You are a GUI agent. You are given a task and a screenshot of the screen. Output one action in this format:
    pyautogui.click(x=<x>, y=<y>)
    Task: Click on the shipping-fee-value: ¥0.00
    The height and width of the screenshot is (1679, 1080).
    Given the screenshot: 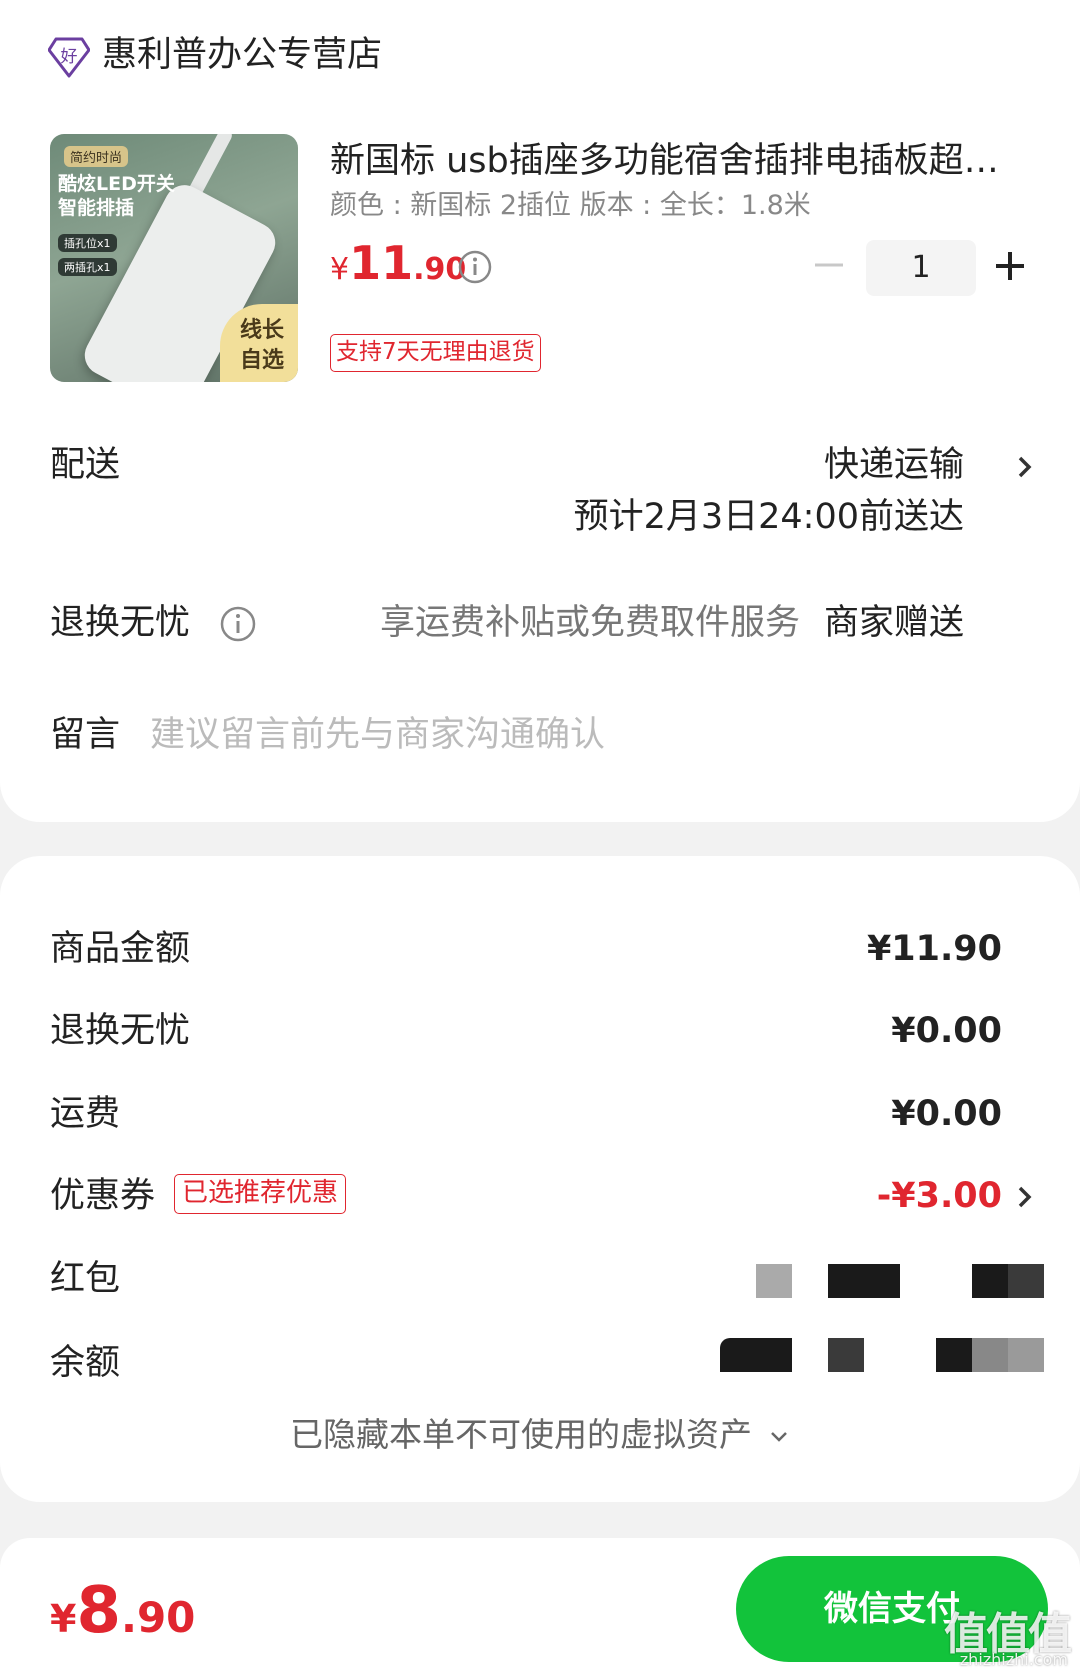 What is the action you would take?
    pyautogui.click(x=946, y=1114)
    